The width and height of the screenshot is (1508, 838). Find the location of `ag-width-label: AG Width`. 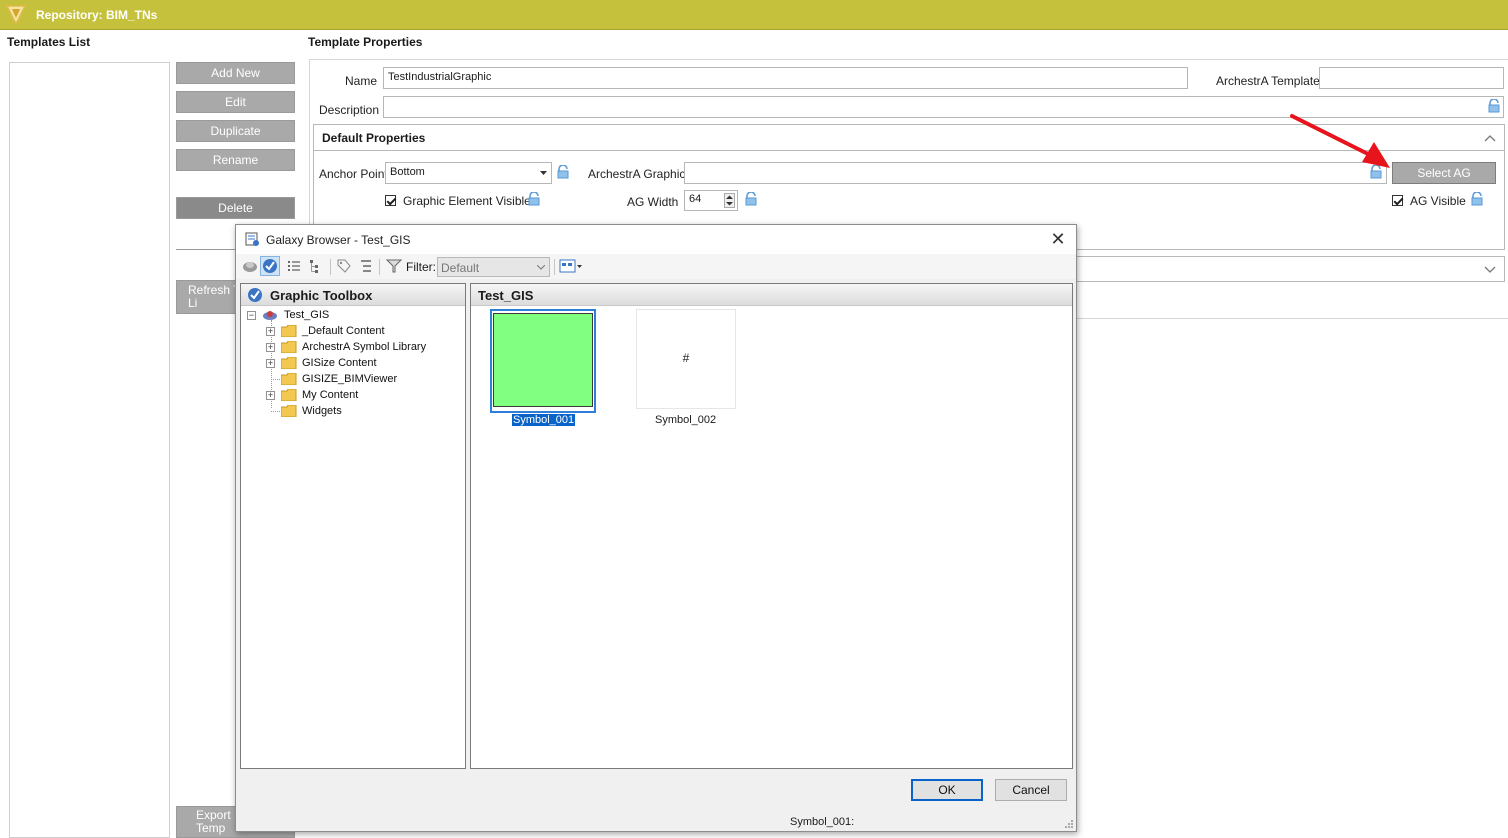

ag-width-label: AG Width is located at coordinates (653, 202).